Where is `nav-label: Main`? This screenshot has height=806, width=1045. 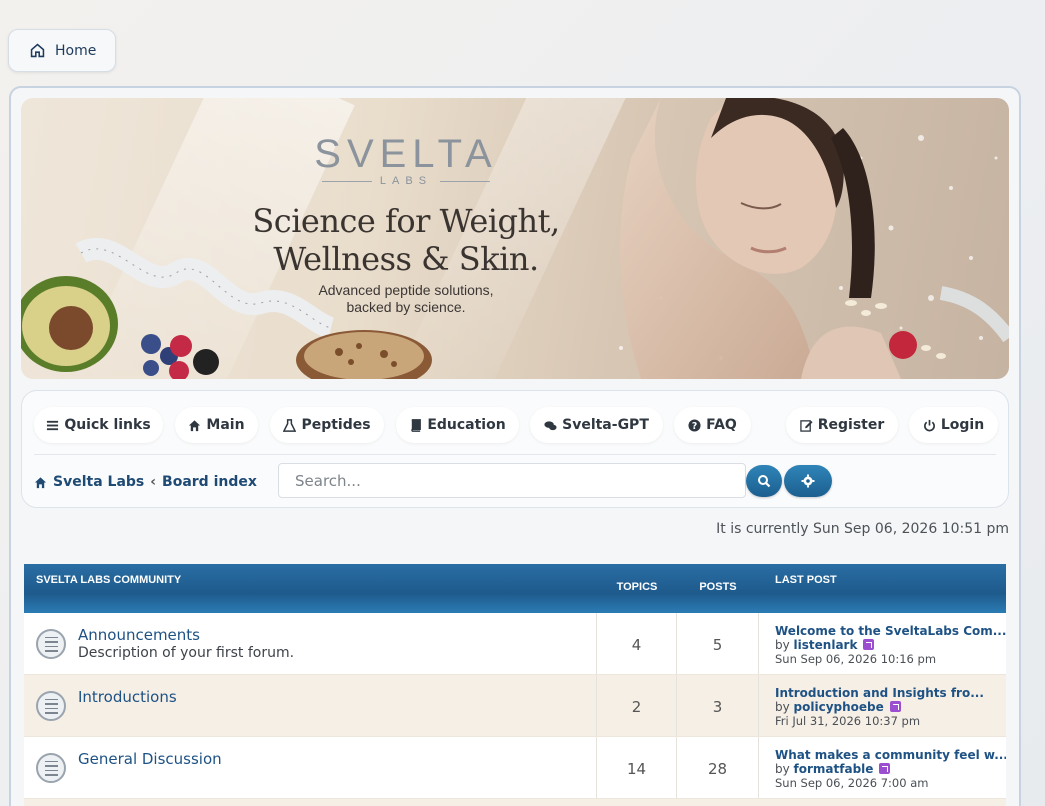
nav-label: Main is located at coordinates (225, 425).